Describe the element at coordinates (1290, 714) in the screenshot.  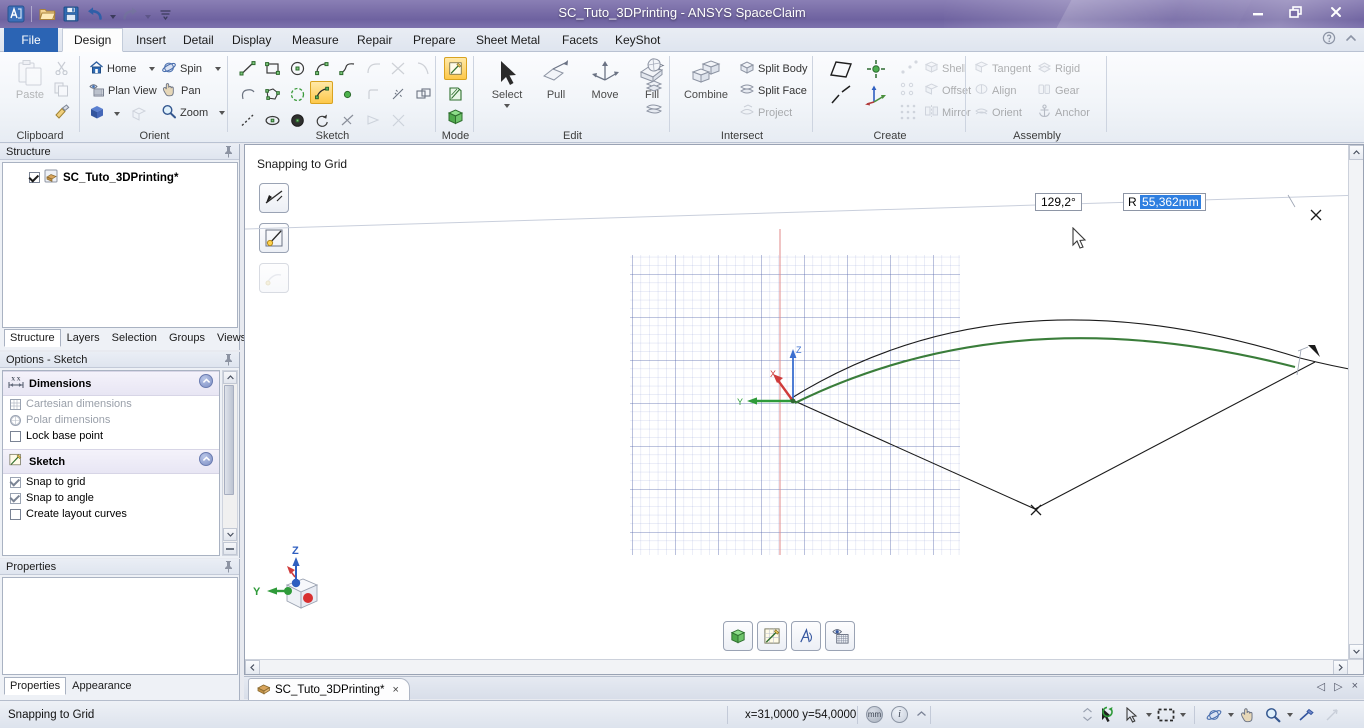
I see `zoom-dropdown-icon` at that location.